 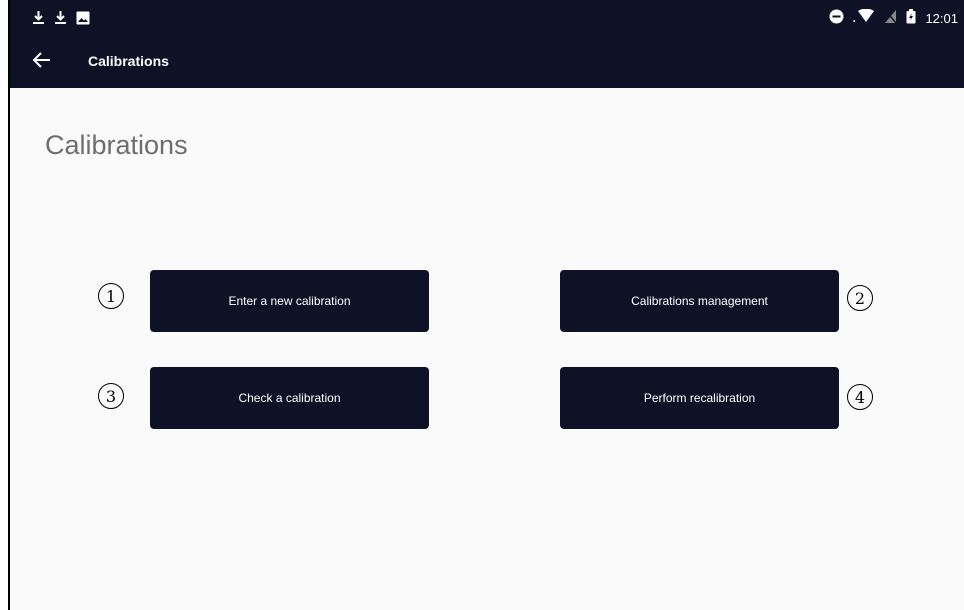 What do you see at coordinates (116, 145) in the screenshot?
I see `page-title: Calibrations` at bounding box center [116, 145].